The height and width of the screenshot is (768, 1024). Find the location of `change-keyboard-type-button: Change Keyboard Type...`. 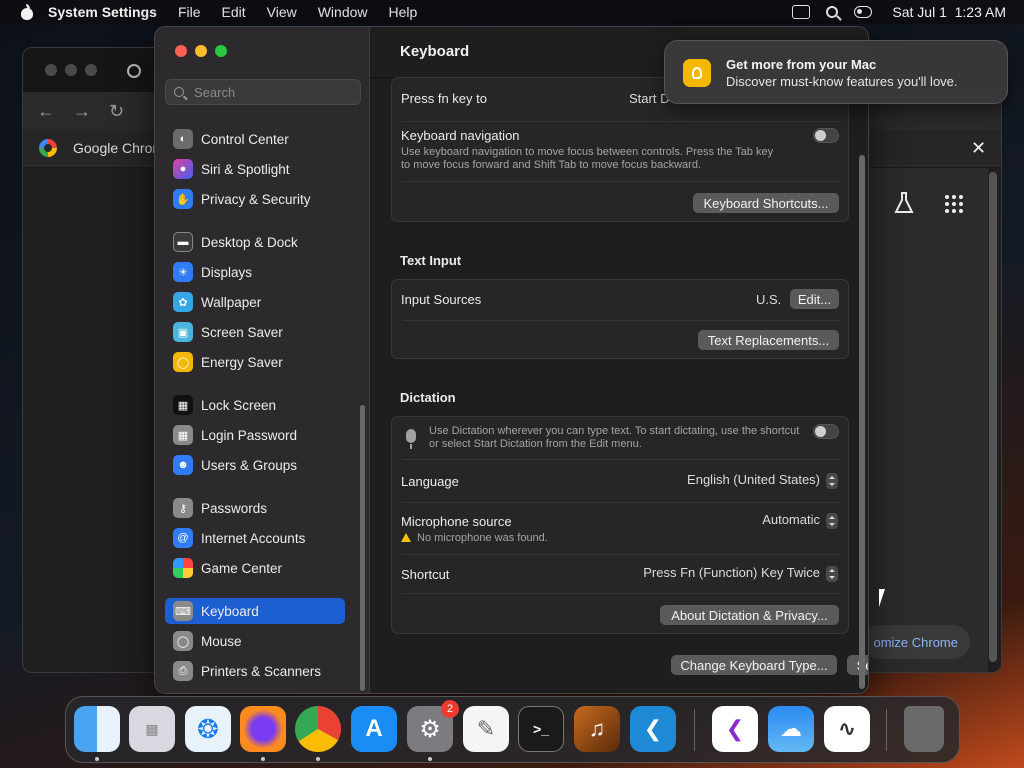

change-keyboard-type-button: Change Keyboard Type... is located at coordinates (754, 665).